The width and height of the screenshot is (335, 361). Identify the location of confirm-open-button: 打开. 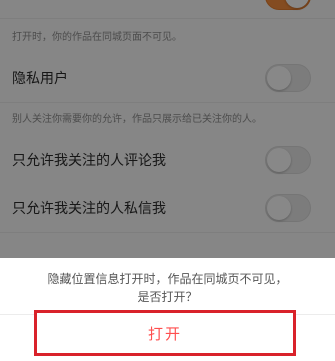
(165, 333).